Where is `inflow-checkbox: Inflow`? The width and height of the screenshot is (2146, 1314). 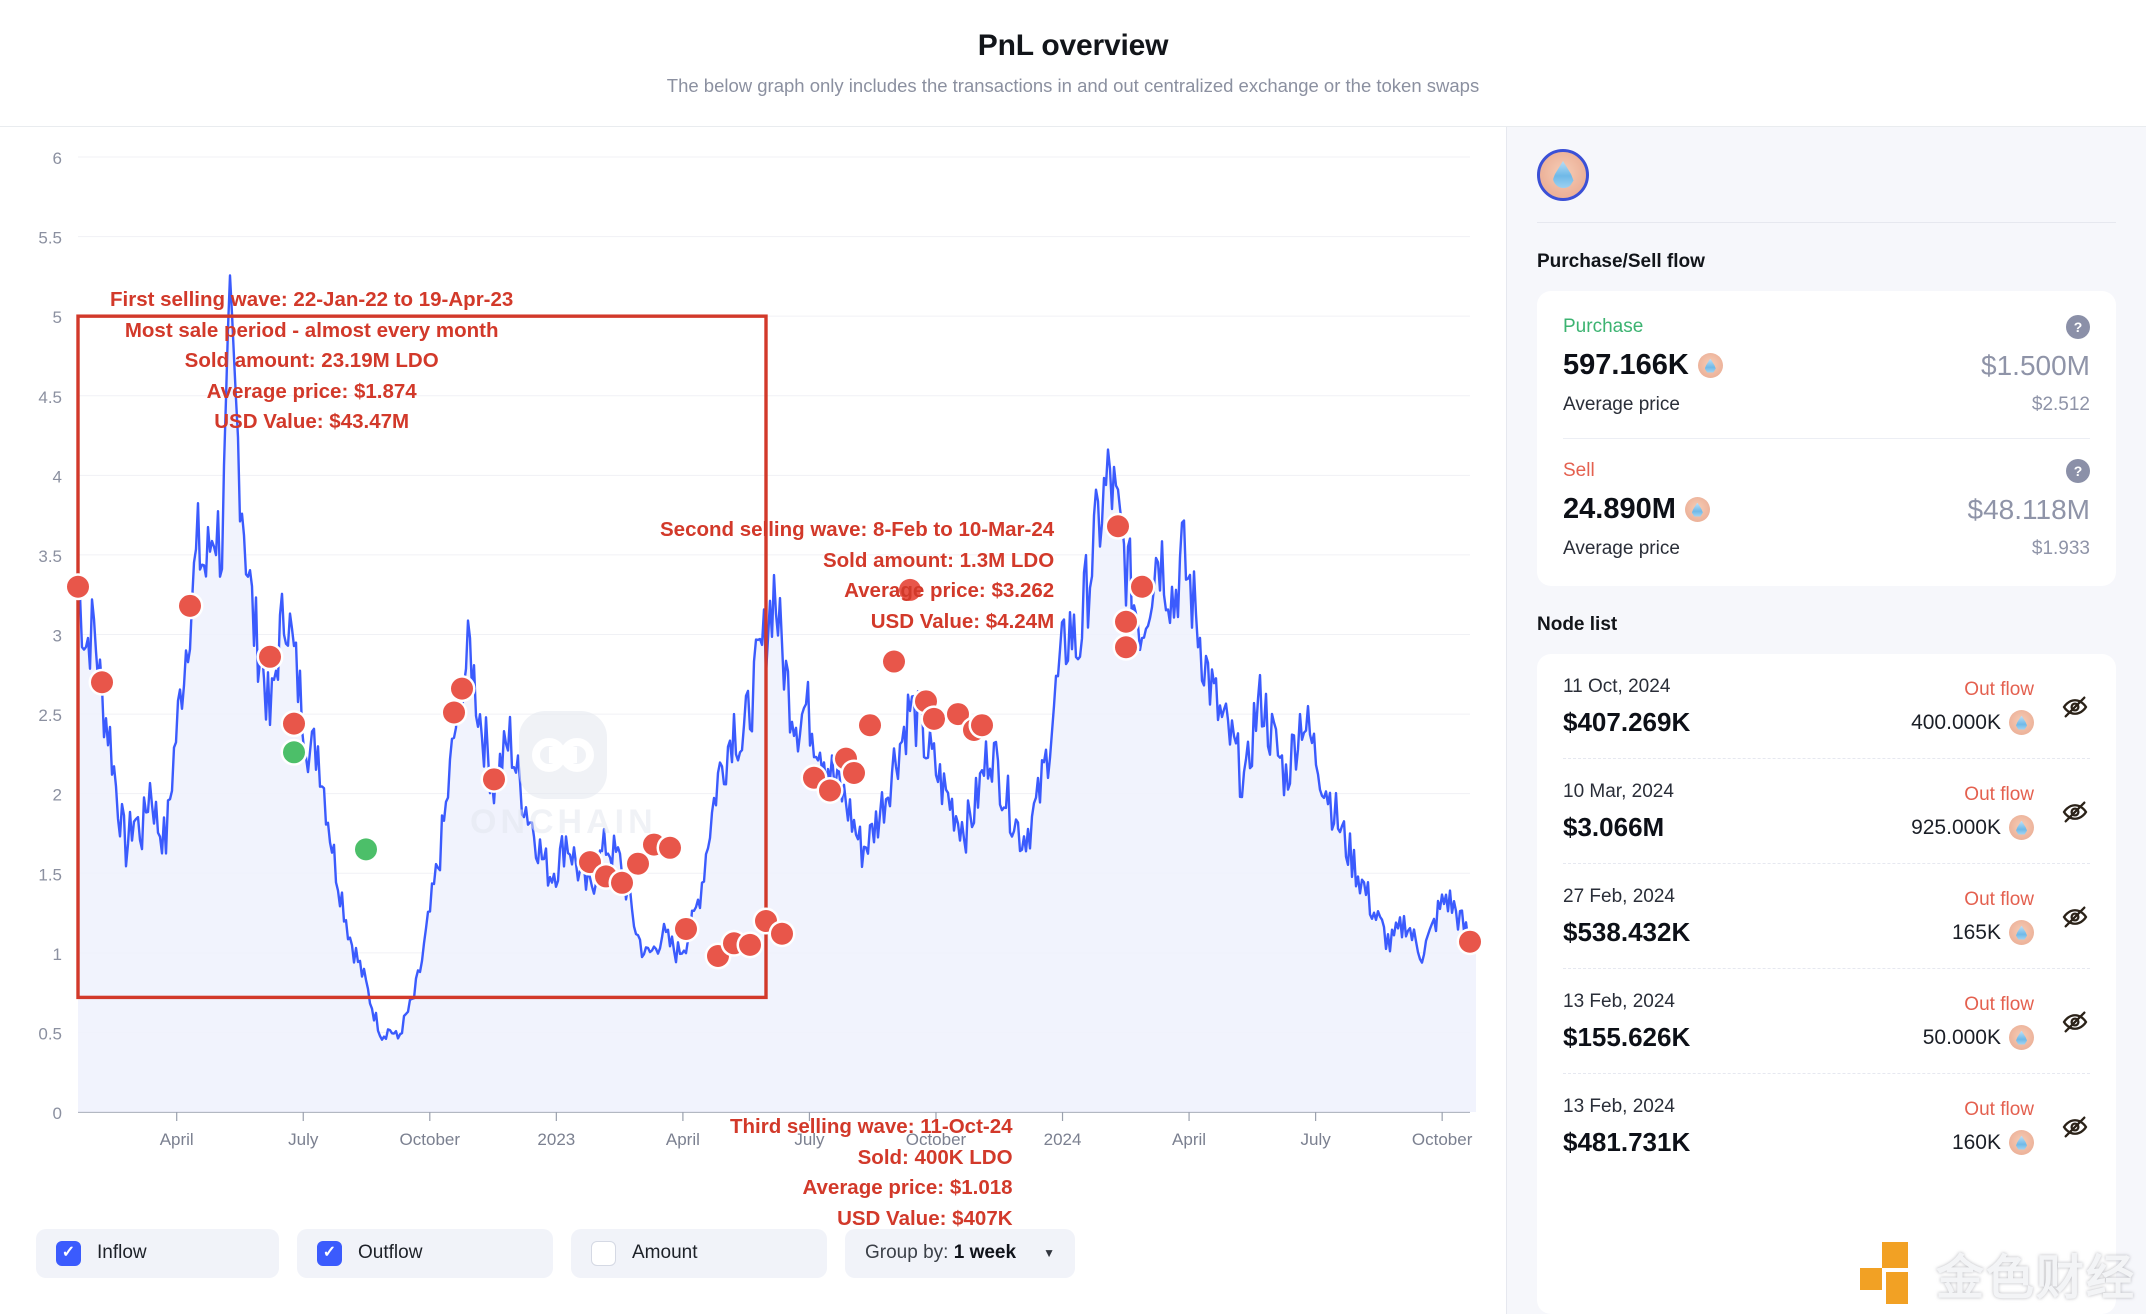
inflow-checkbox: Inflow is located at coordinates (157, 1253).